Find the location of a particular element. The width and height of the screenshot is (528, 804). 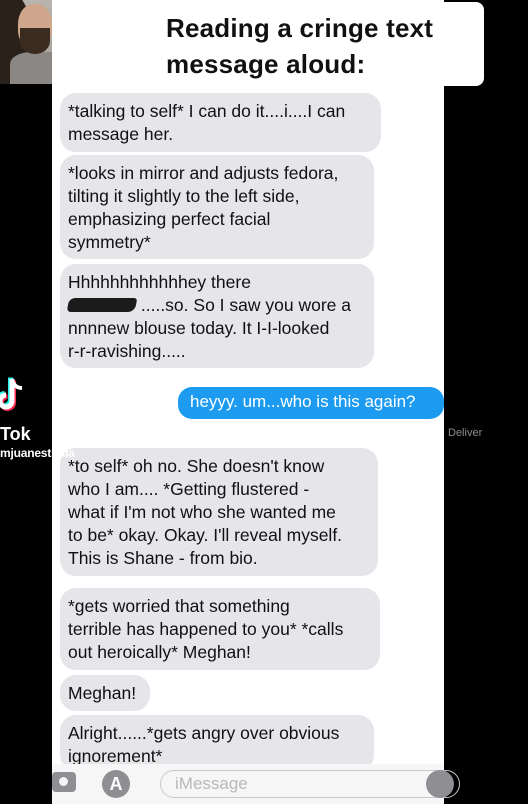

message-line: who I am.... *Getting flustered - is located at coordinates (189, 489).